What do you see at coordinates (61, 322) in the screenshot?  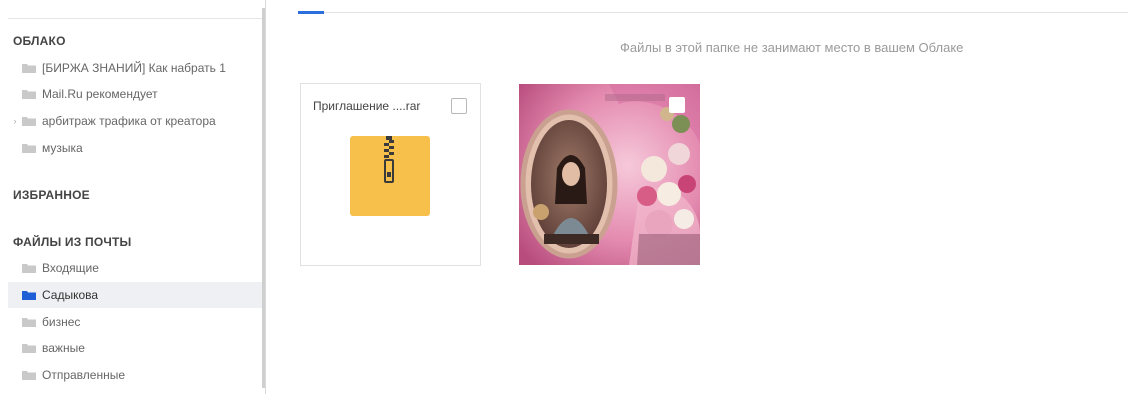 I see `sidebar-item-label: бизнес` at bounding box center [61, 322].